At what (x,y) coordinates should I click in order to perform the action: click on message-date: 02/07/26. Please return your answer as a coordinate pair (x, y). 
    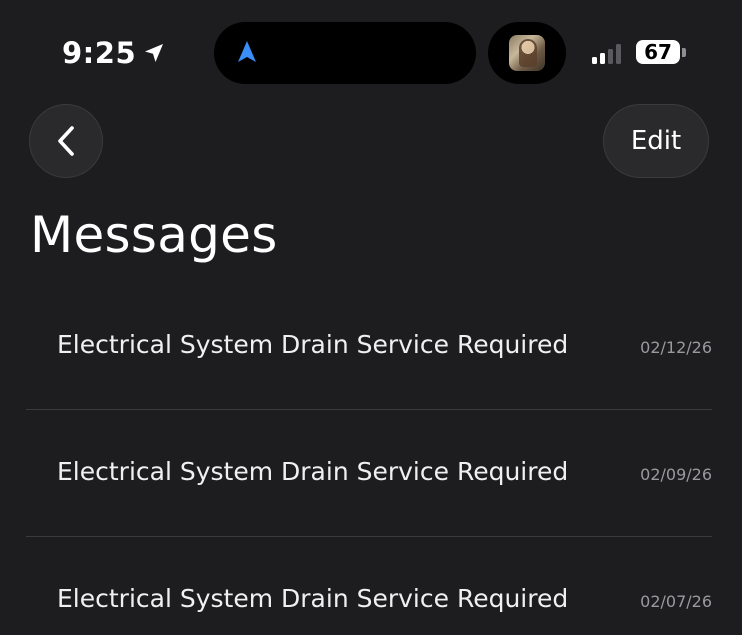
    Looking at the image, I should click on (676, 601).